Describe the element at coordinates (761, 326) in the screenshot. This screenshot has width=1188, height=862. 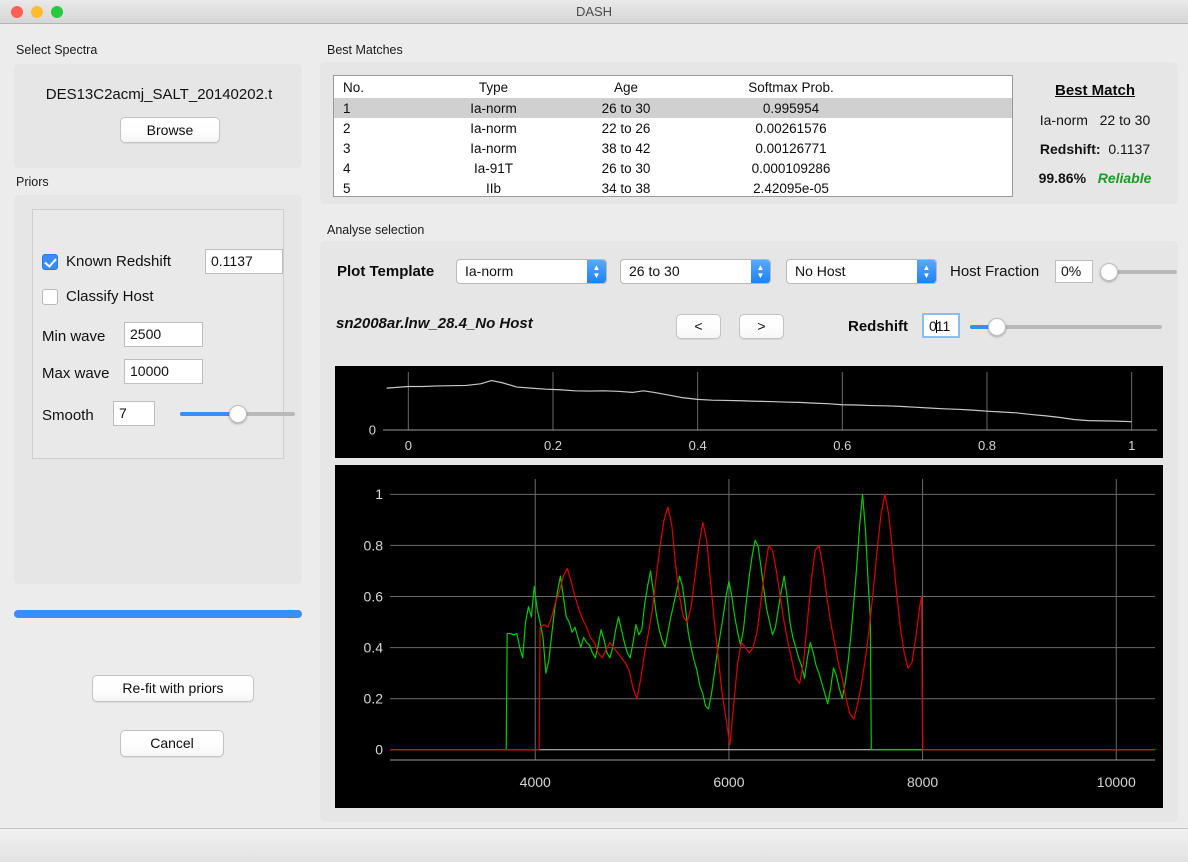
I see `next-template-button: >` at that location.